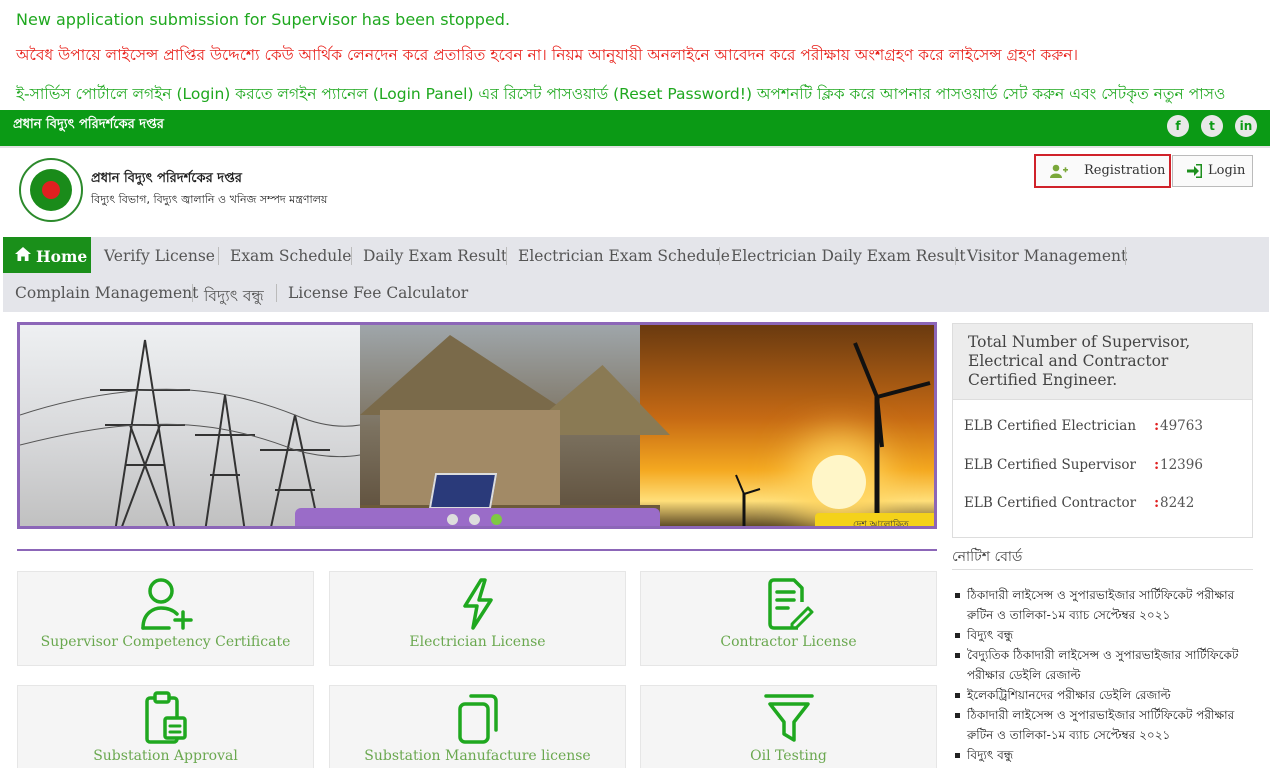  Describe the element at coordinates (1178, 126) in the screenshot. I see `facebook-icon: f` at that location.